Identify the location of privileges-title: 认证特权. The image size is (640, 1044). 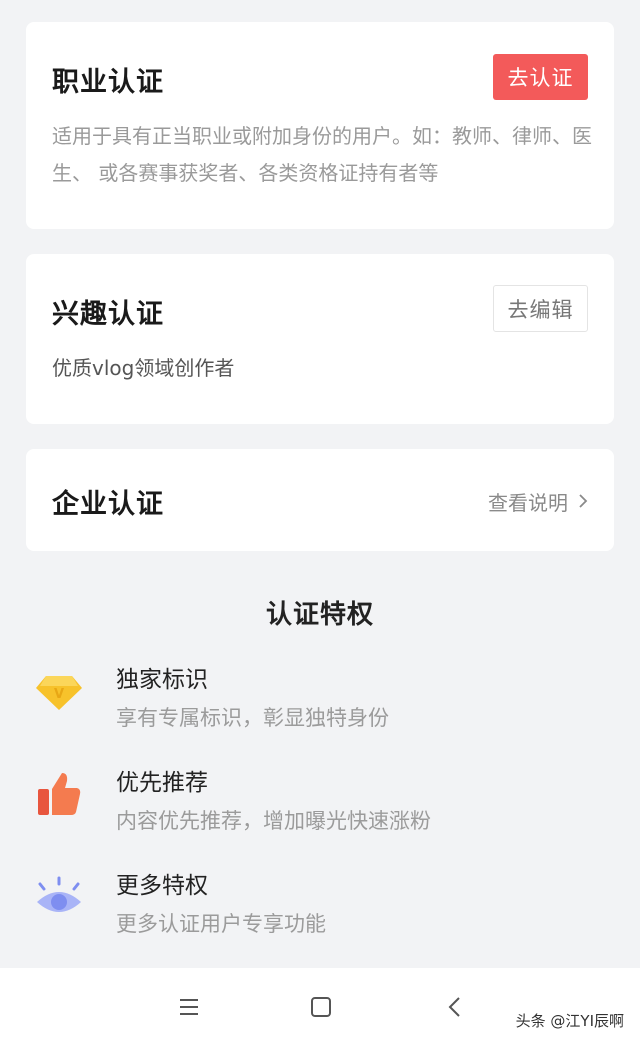
(319, 615).